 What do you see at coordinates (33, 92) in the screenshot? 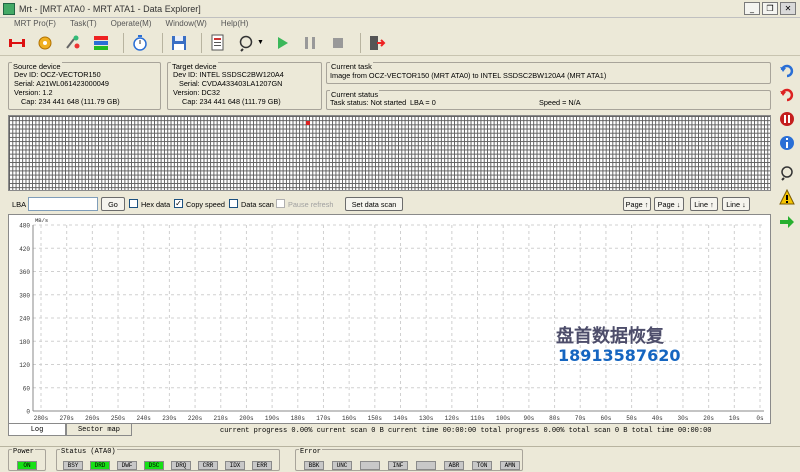
I see `source-version: Version: 1.2` at bounding box center [33, 92].